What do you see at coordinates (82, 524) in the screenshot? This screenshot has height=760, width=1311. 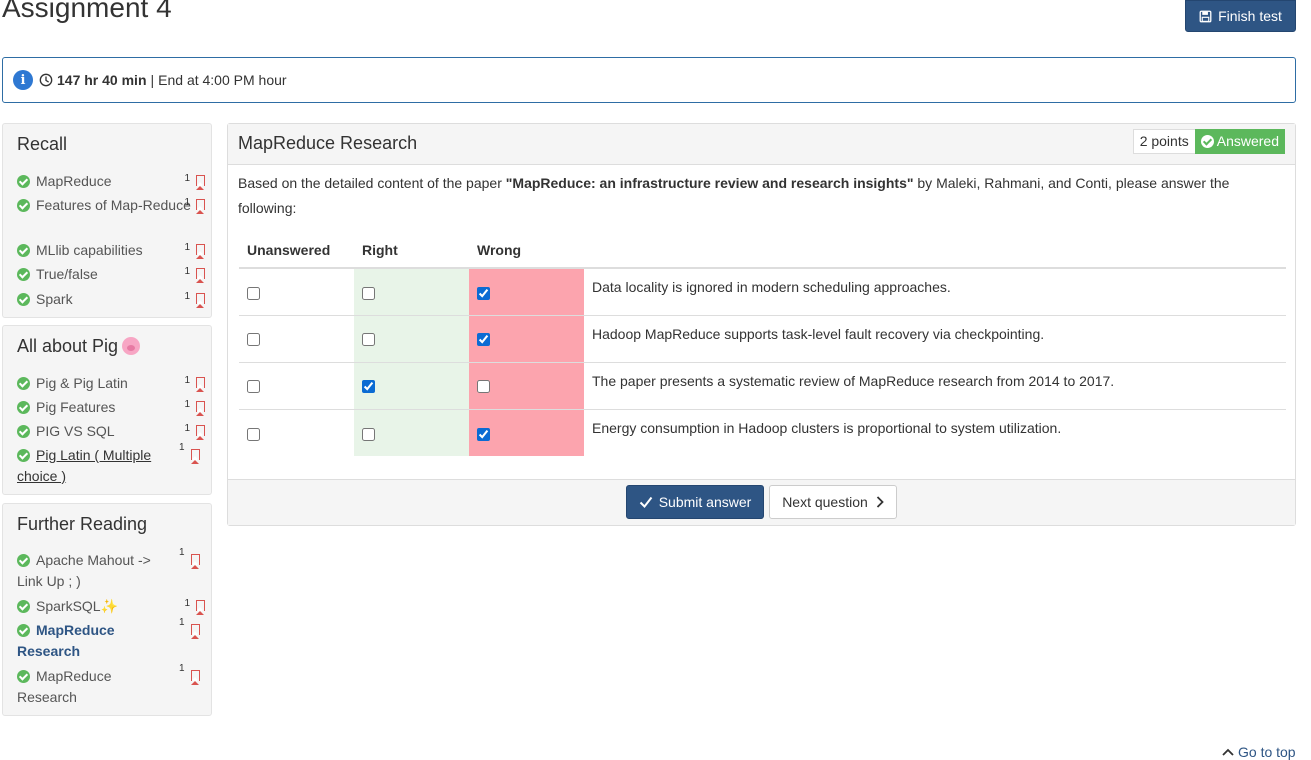 I see `section-title: Further Reading` at bounding box center [82, 524].